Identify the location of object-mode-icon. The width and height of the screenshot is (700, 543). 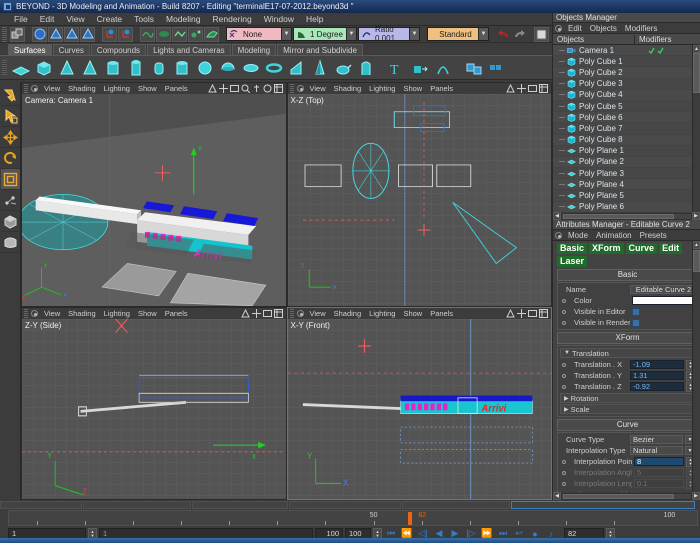
(17, 34).